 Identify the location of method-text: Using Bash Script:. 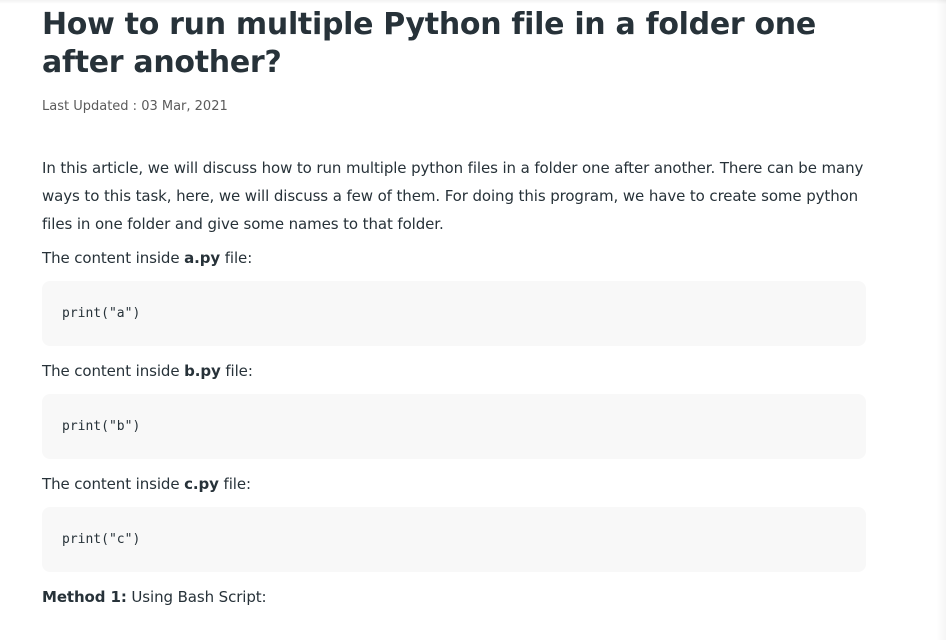
(196, 597).